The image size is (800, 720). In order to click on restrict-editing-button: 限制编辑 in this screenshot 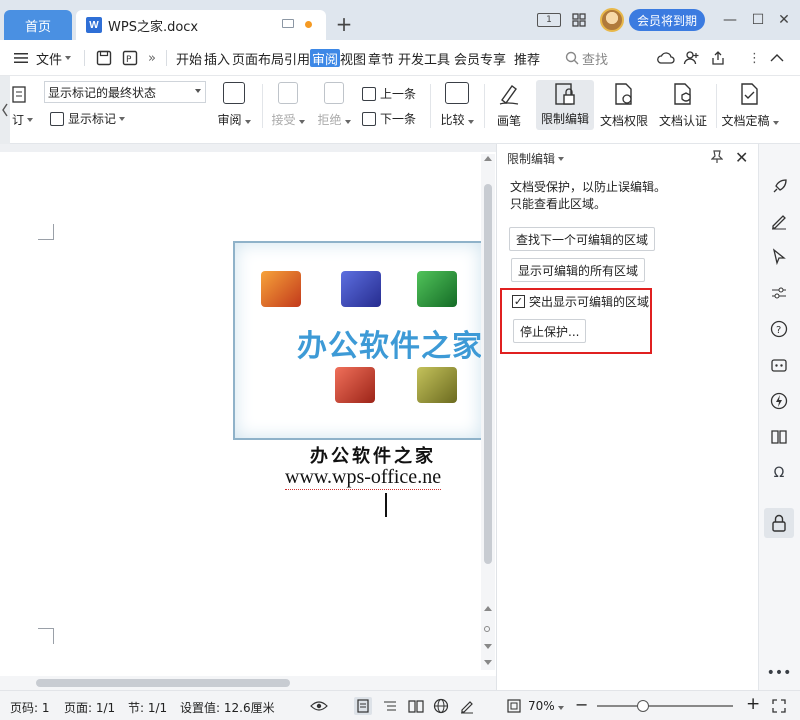, I will do `click(565, 105)`.